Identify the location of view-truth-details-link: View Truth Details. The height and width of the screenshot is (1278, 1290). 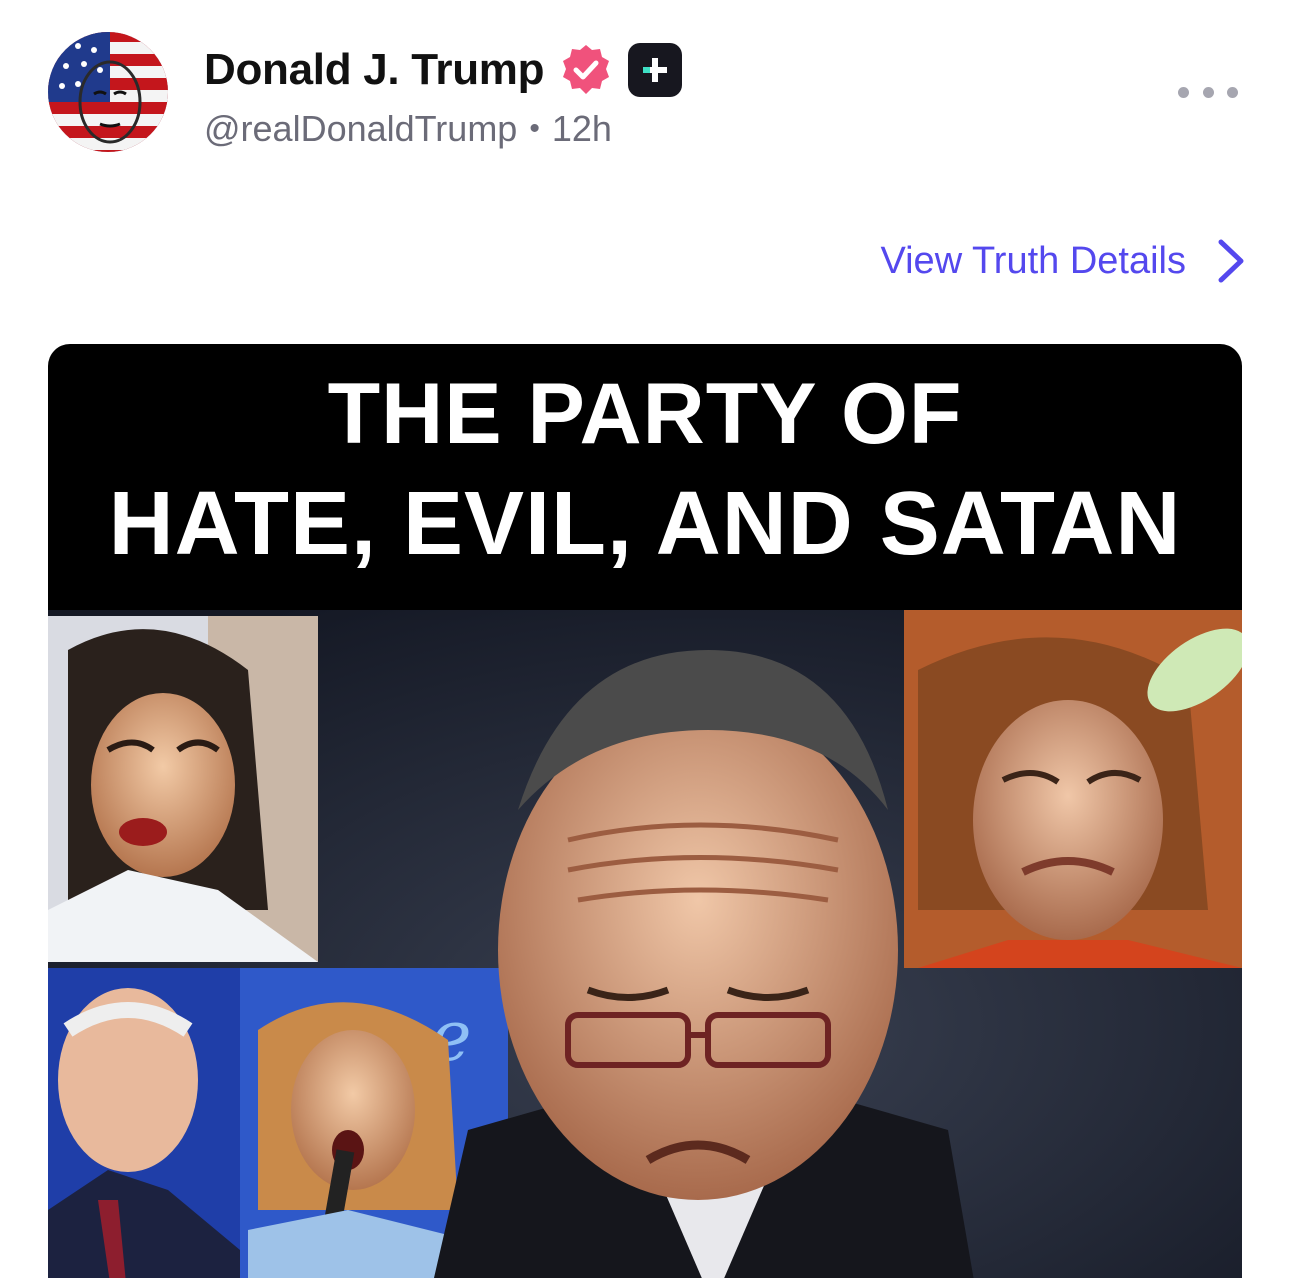
(1063, 261).